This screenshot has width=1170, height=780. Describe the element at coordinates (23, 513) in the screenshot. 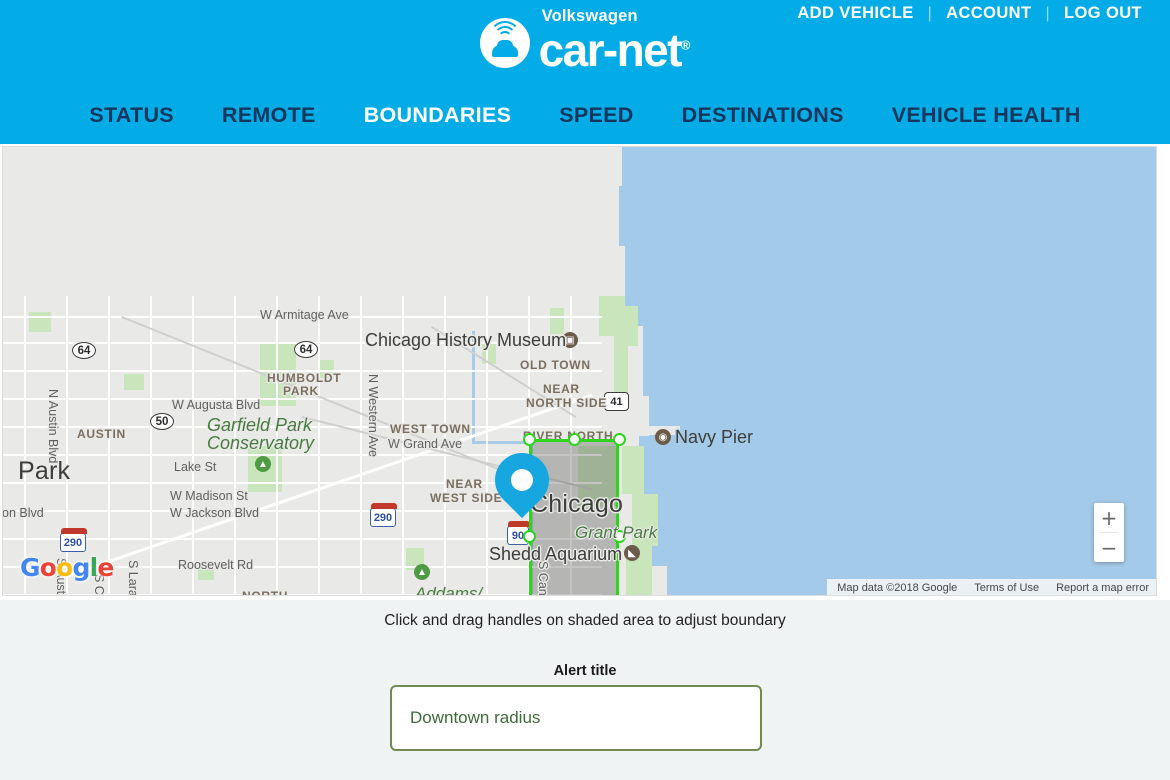

I see `street-label-on-blvd: on Blvd` at that location.